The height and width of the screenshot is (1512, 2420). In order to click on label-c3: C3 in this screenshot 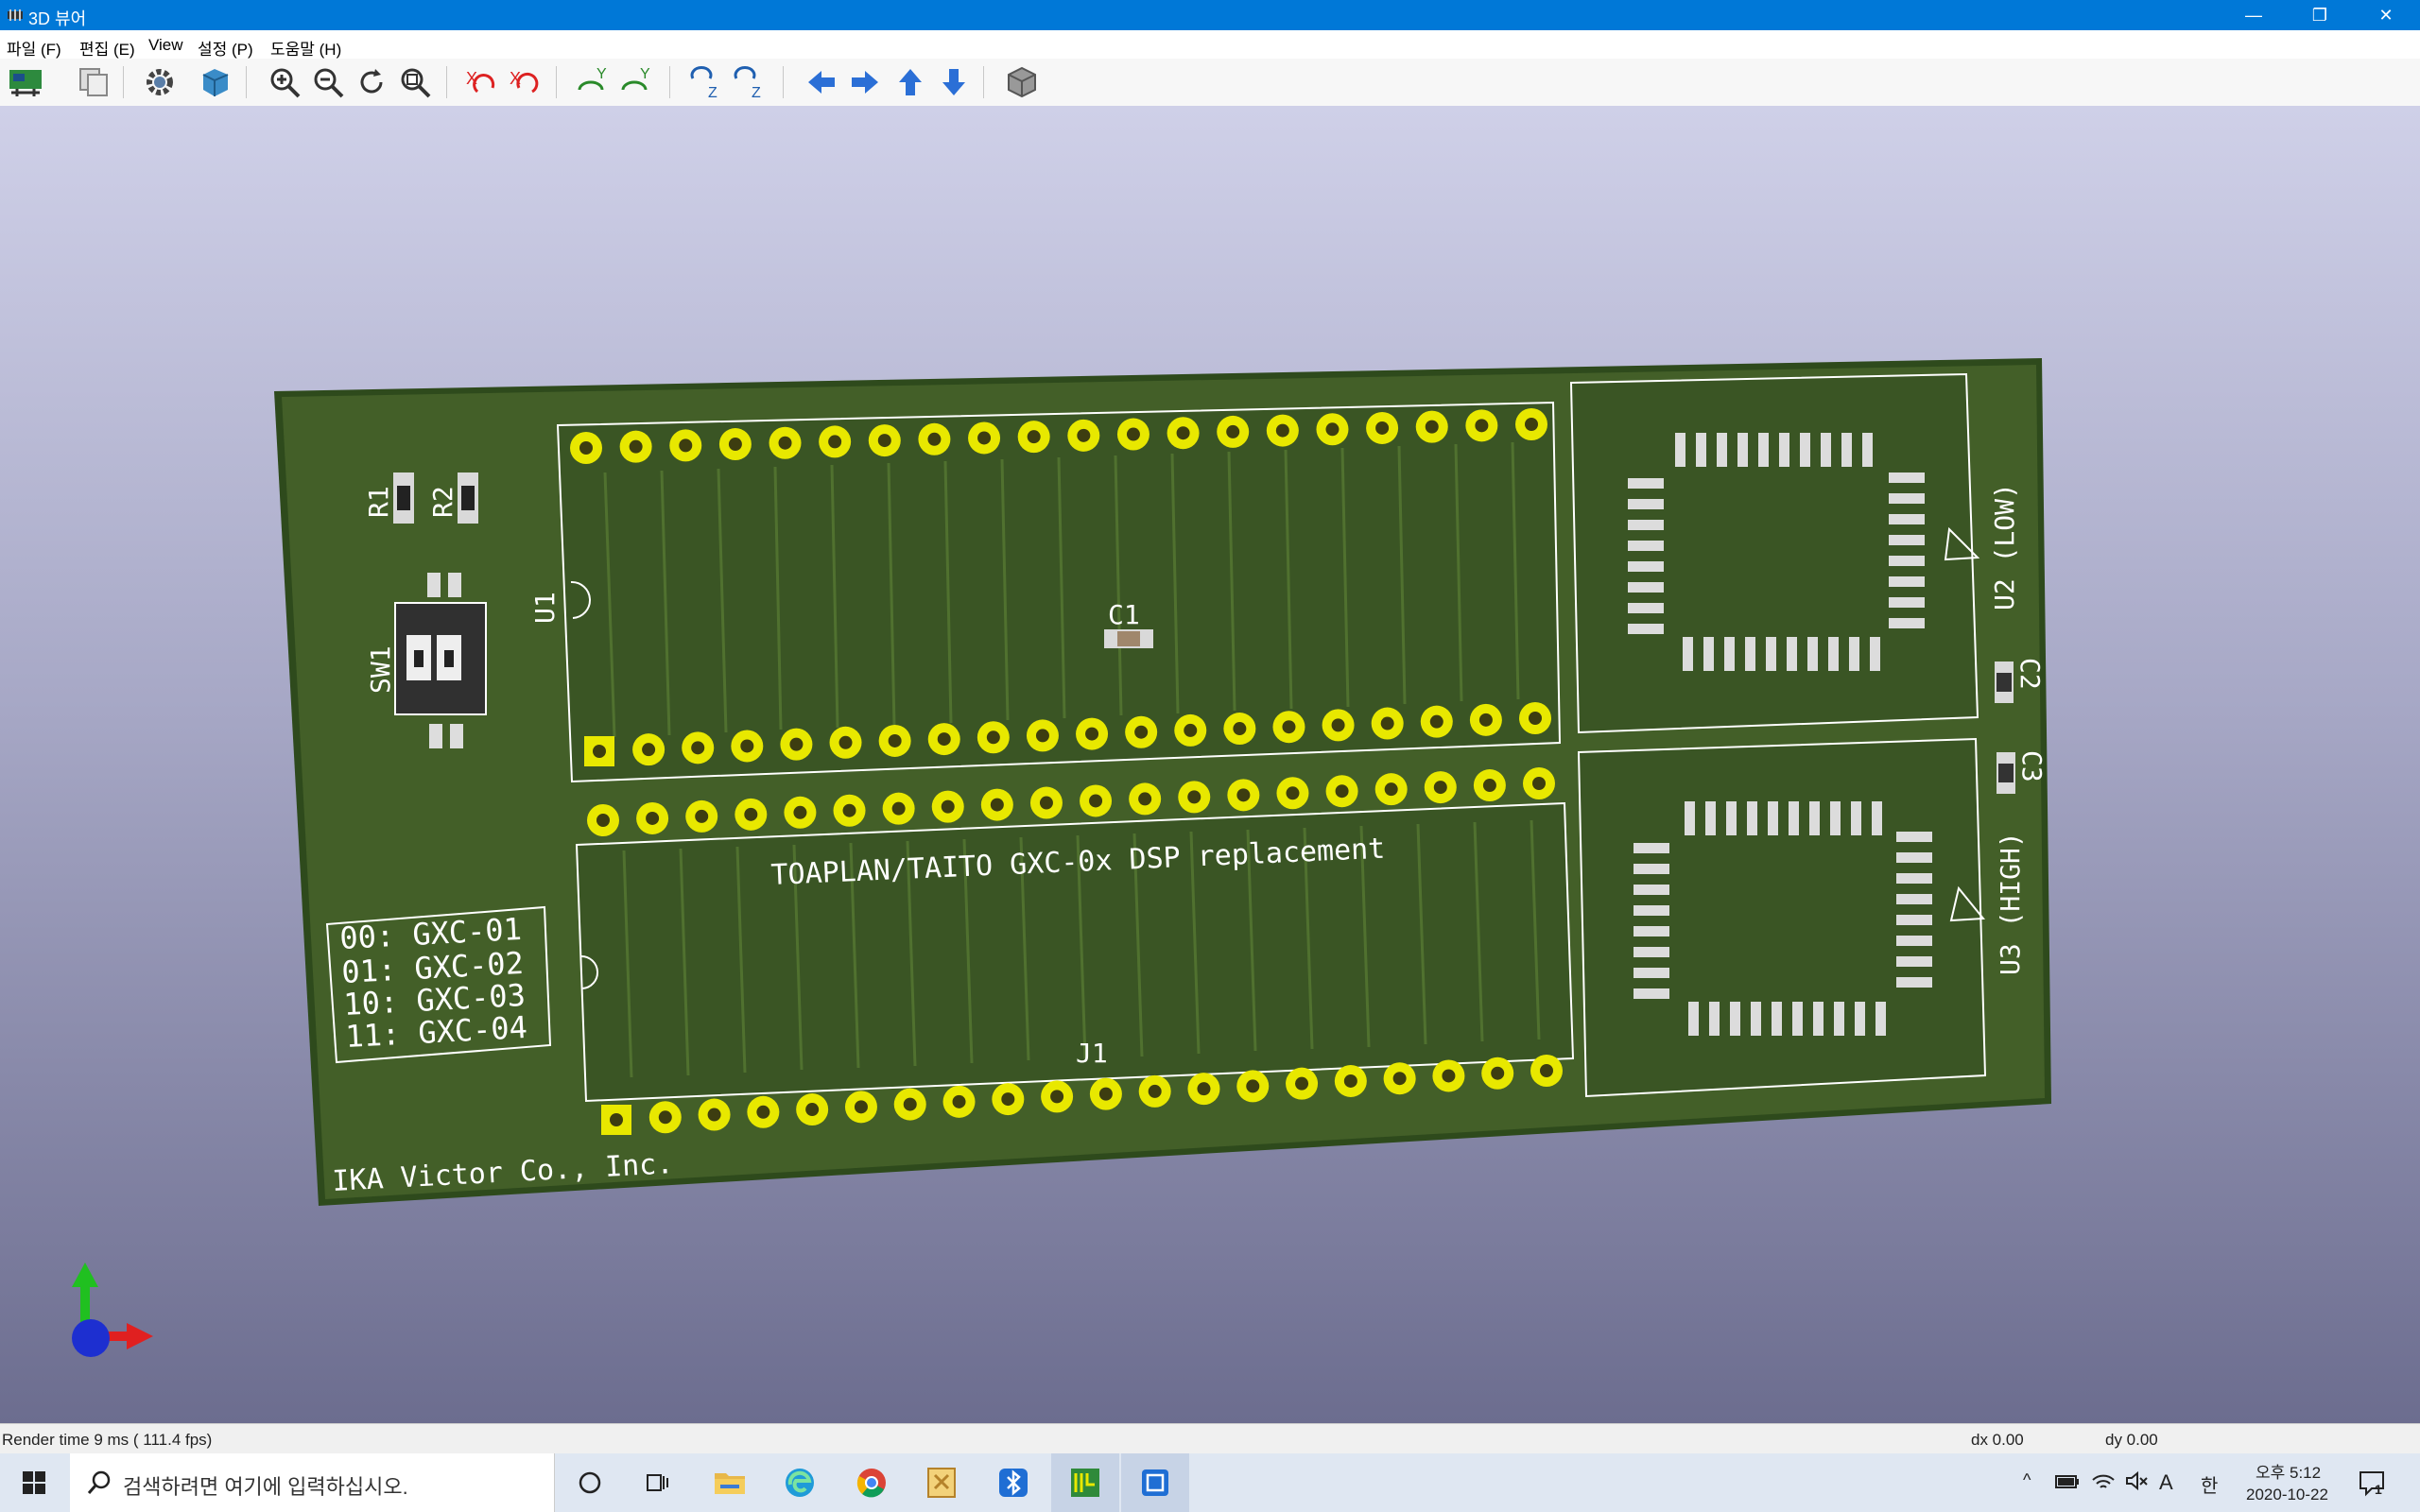, I will do `click(2032, 766)`.